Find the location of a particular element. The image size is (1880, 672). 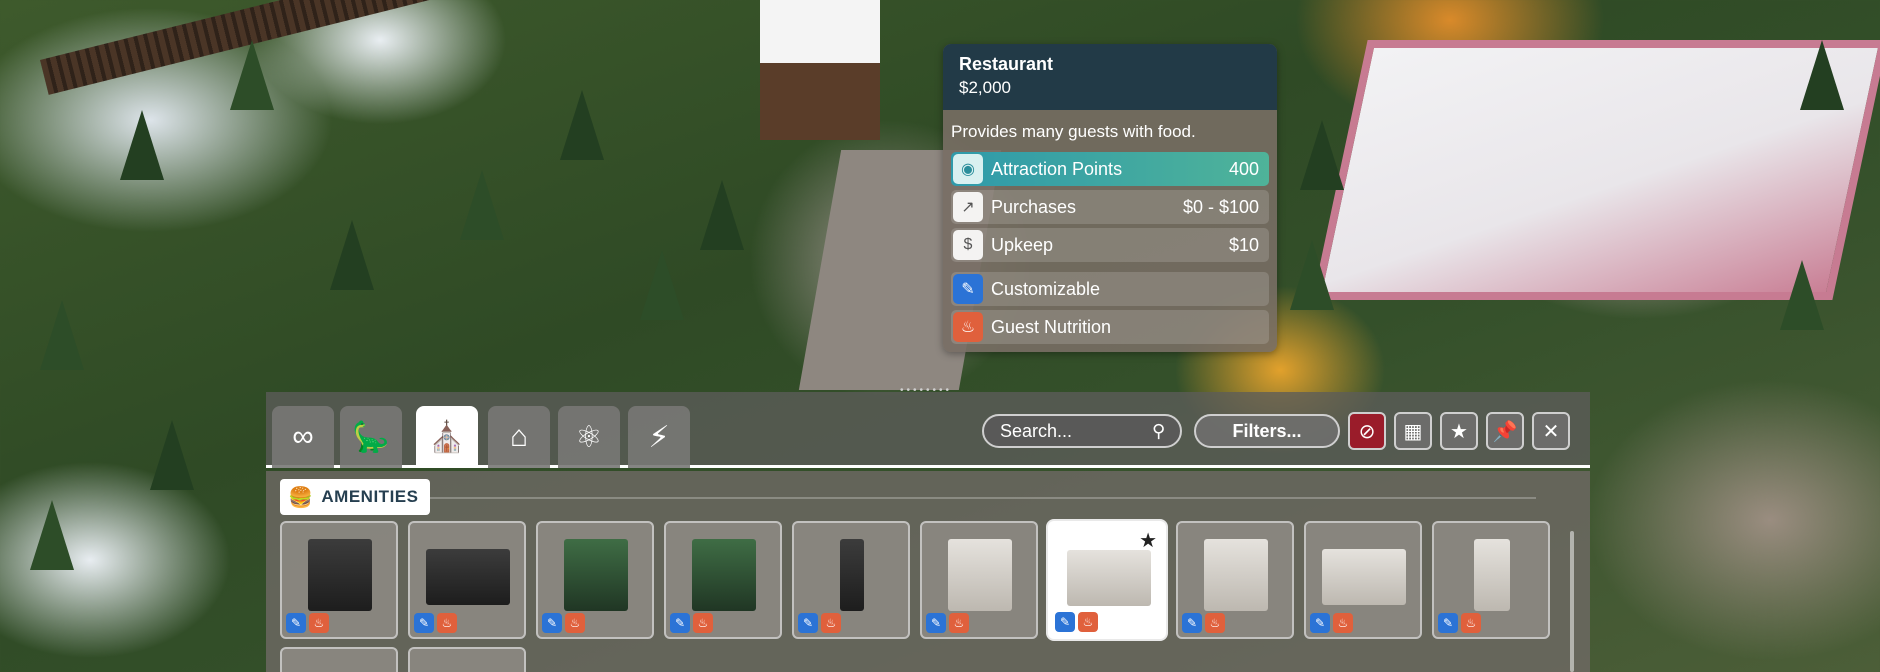

power-icon: ⚡ is located at coordinates (659, 437).